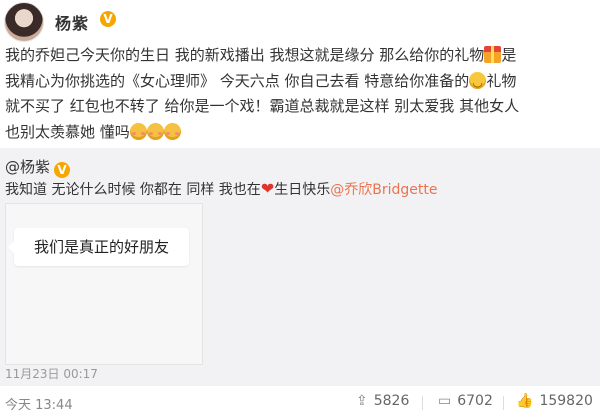 The height and width of the screenshot is (418, 600). I want to click on gift-emoji-icon, so click(493, 54).